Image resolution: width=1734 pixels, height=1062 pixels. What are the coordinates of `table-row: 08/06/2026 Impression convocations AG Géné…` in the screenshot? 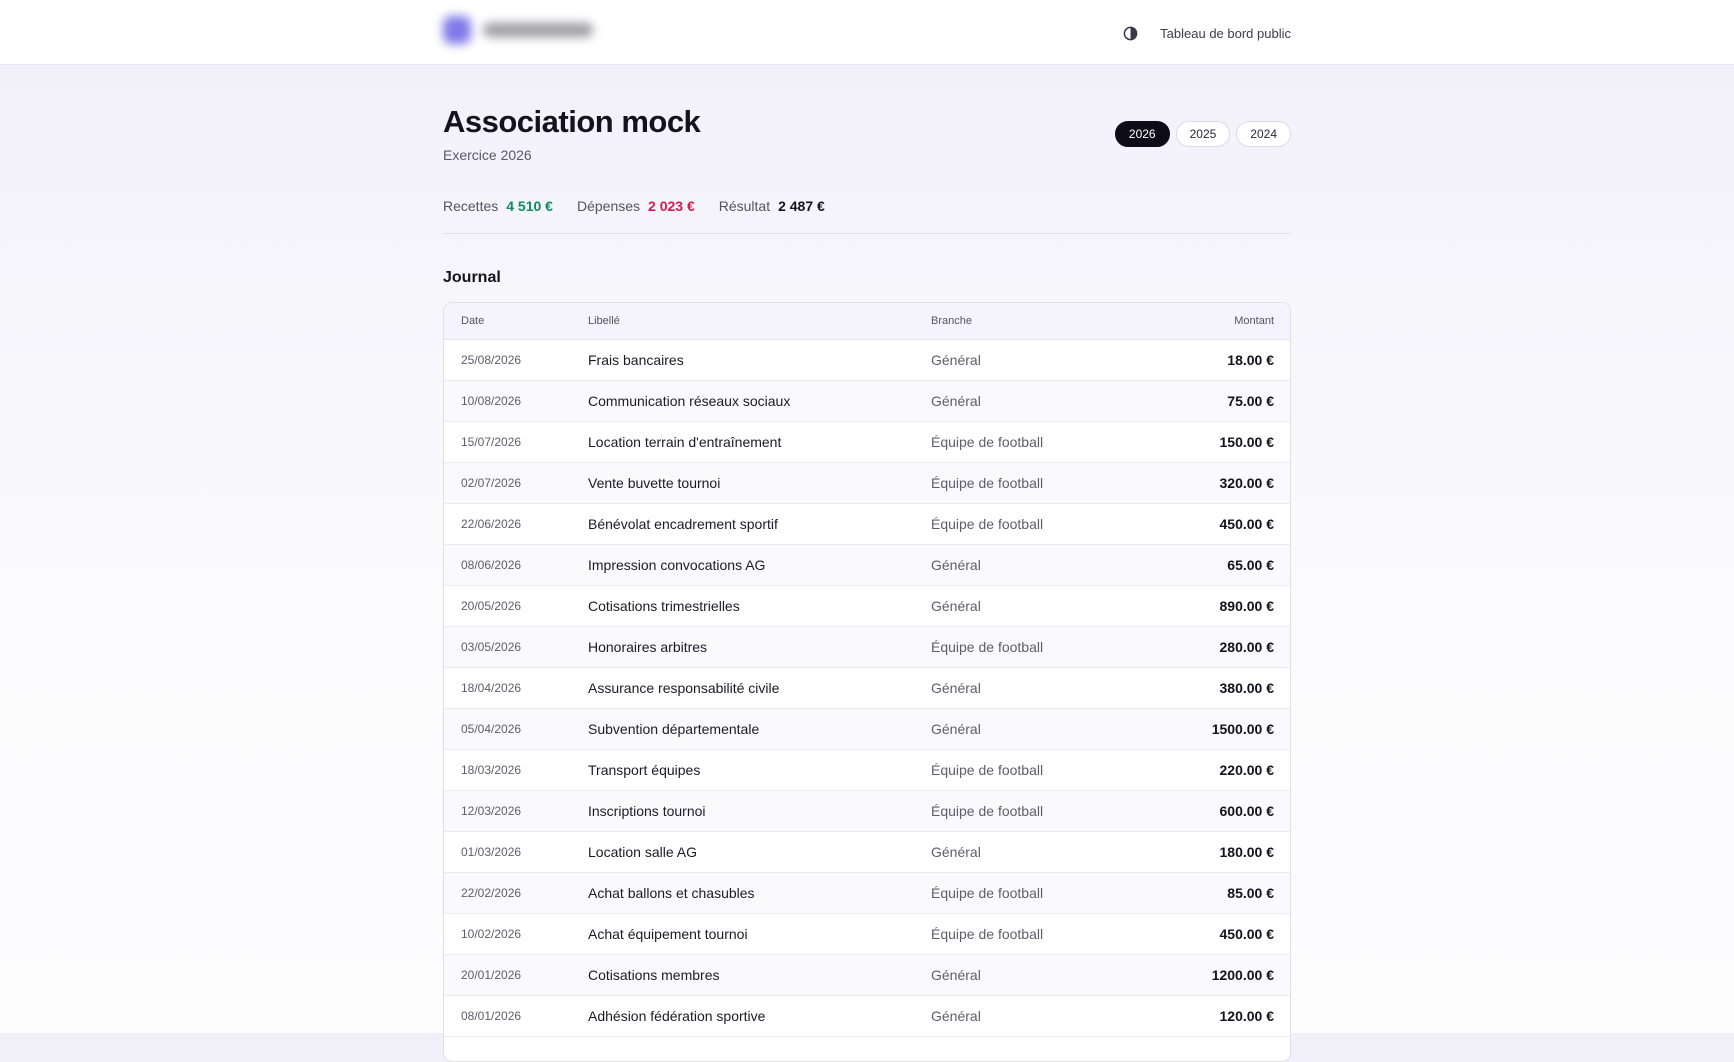 It's located at (867, 565).